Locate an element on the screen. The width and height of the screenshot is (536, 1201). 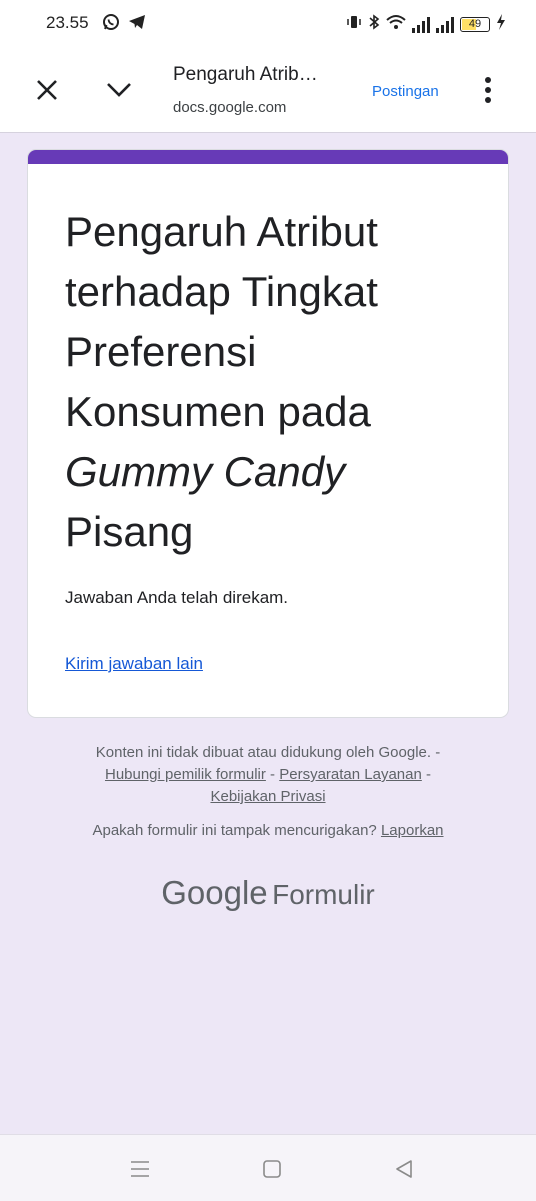
battery-level: 49 is located at coordinates (475, 24).